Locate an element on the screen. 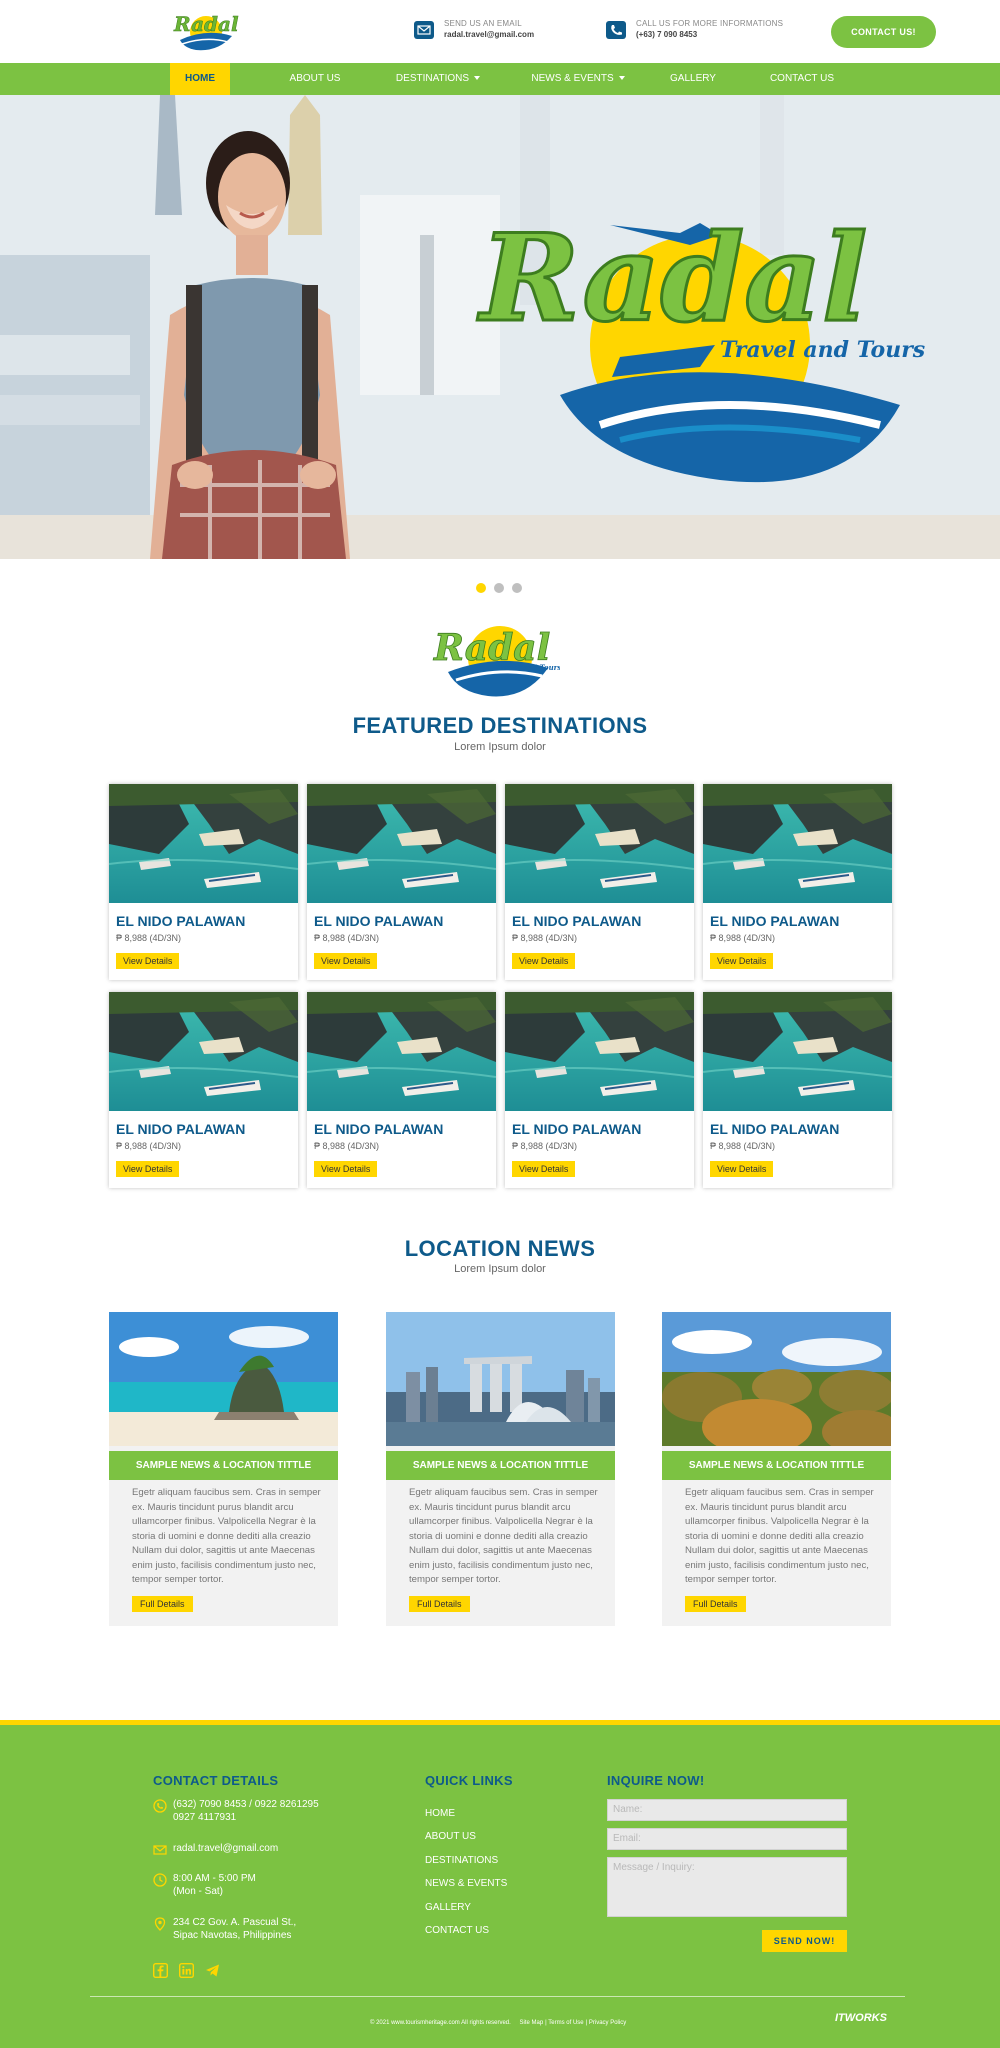 This screenshot has width=1000, height=2048. footer-link-destinations: DESTINATIONS is located at coordinates (461, 1860).